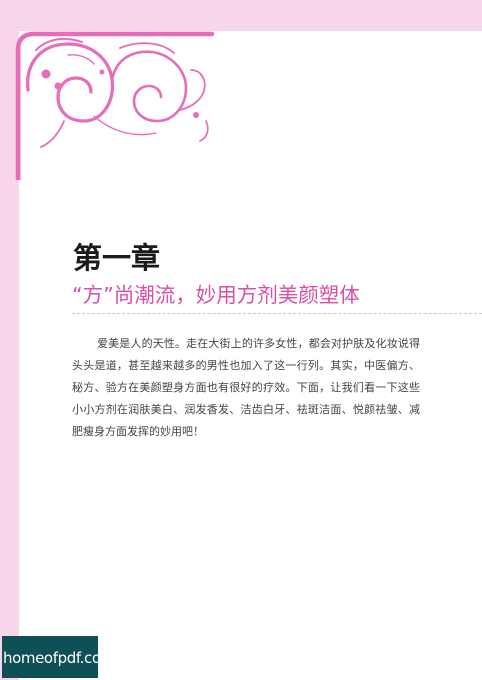 The width and height of the screenshot is (482, 680). What do you see at coordinates (58, 657) in the screenshot?
I see `watermark-badge: homeofpdf.com` at bounding box center [58, 657].